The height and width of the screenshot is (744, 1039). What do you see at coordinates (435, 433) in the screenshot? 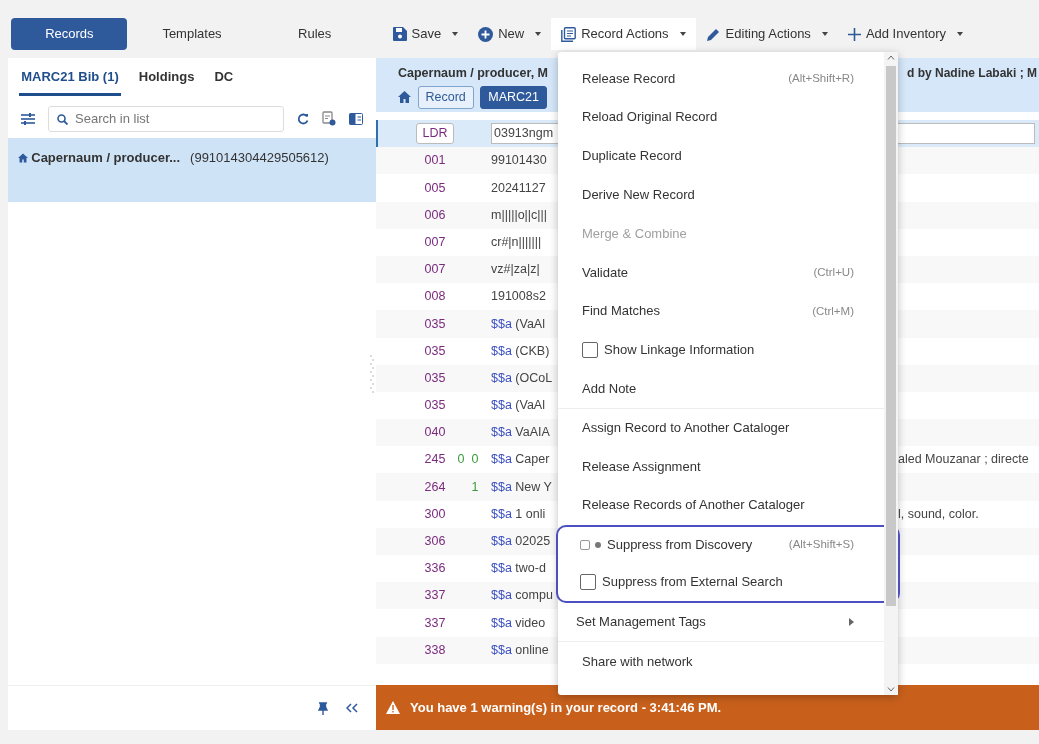
I see `field-tag: 040` at bounding box center [435, 433].